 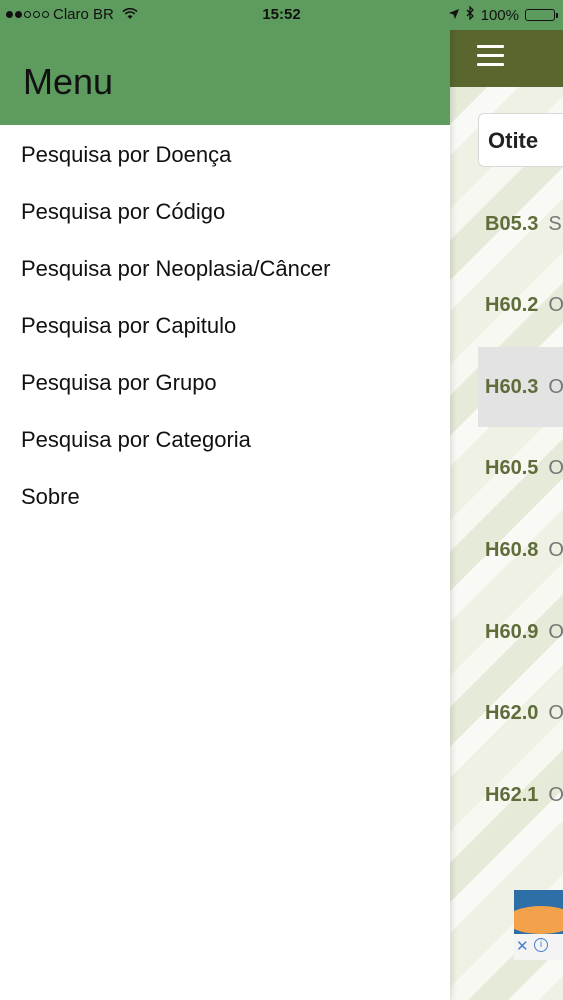 What do you see at coordinates (512, 549) in the screenshot?
I see `result-code: H60.8` at bounding box center [512, 549].